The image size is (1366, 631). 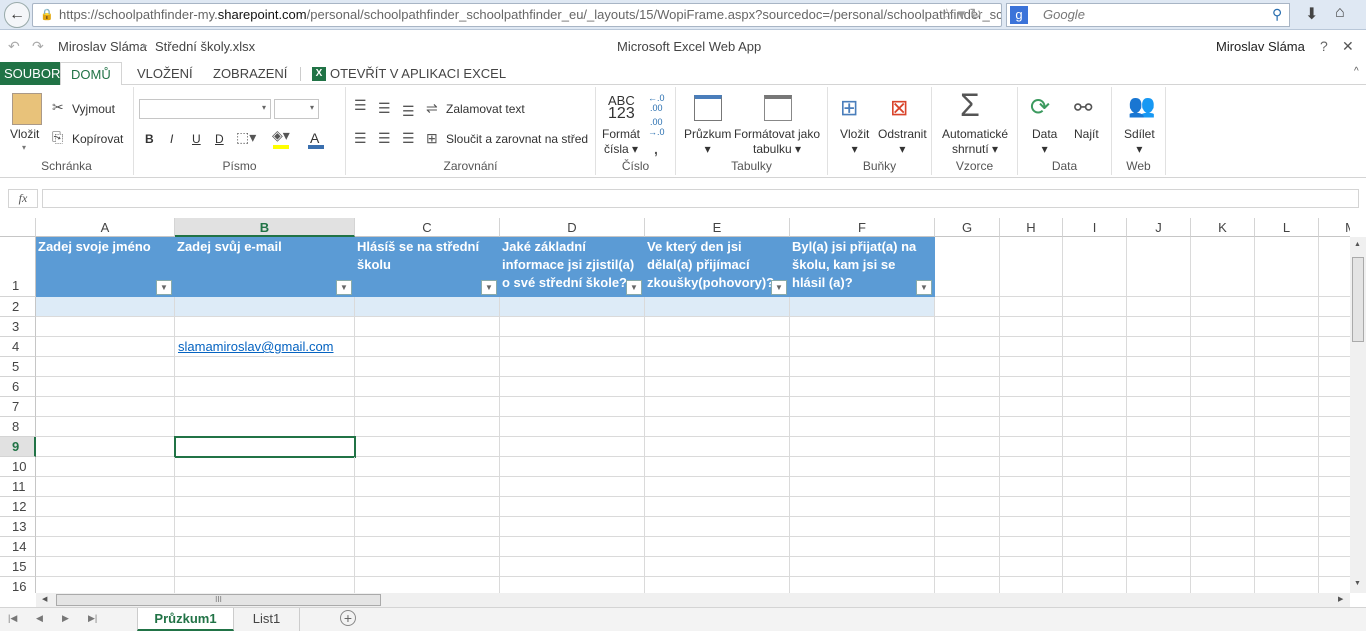 I want to click on last-sheet-icon: ▶|, so click(x=92, y=618).